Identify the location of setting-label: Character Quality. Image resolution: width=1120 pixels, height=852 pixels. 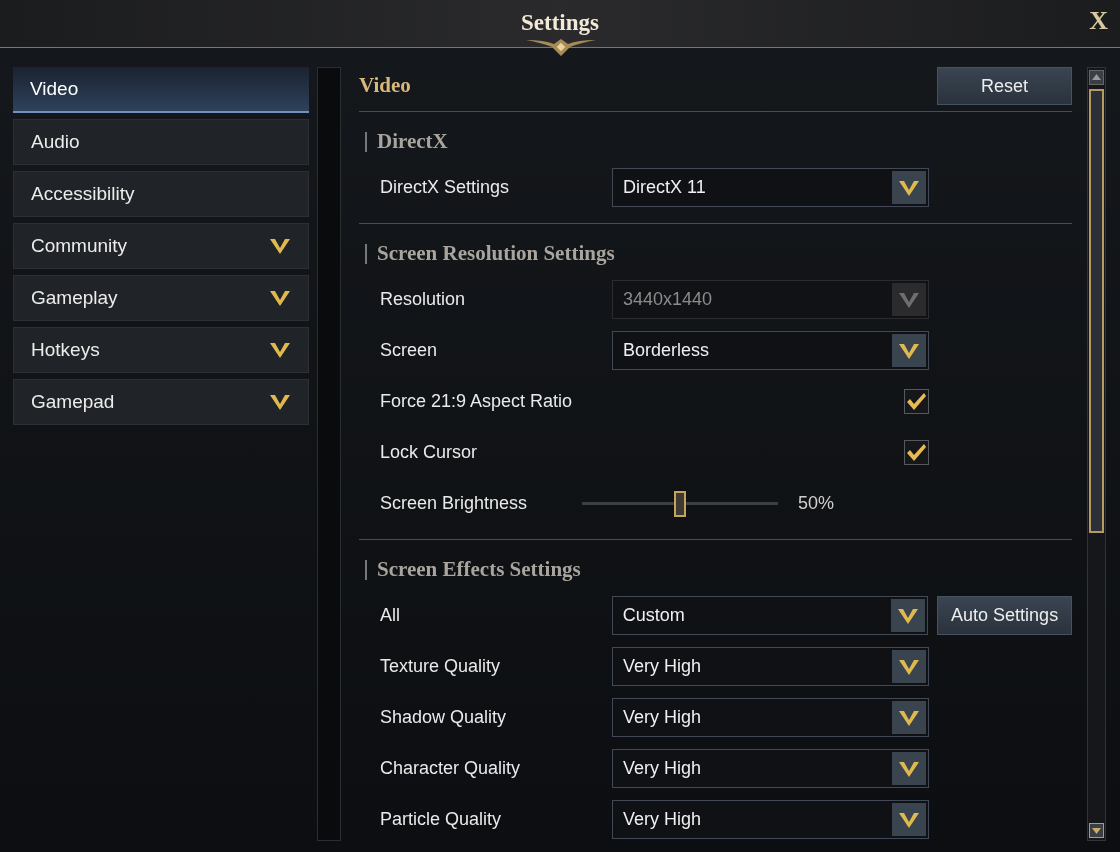
(451, 768).